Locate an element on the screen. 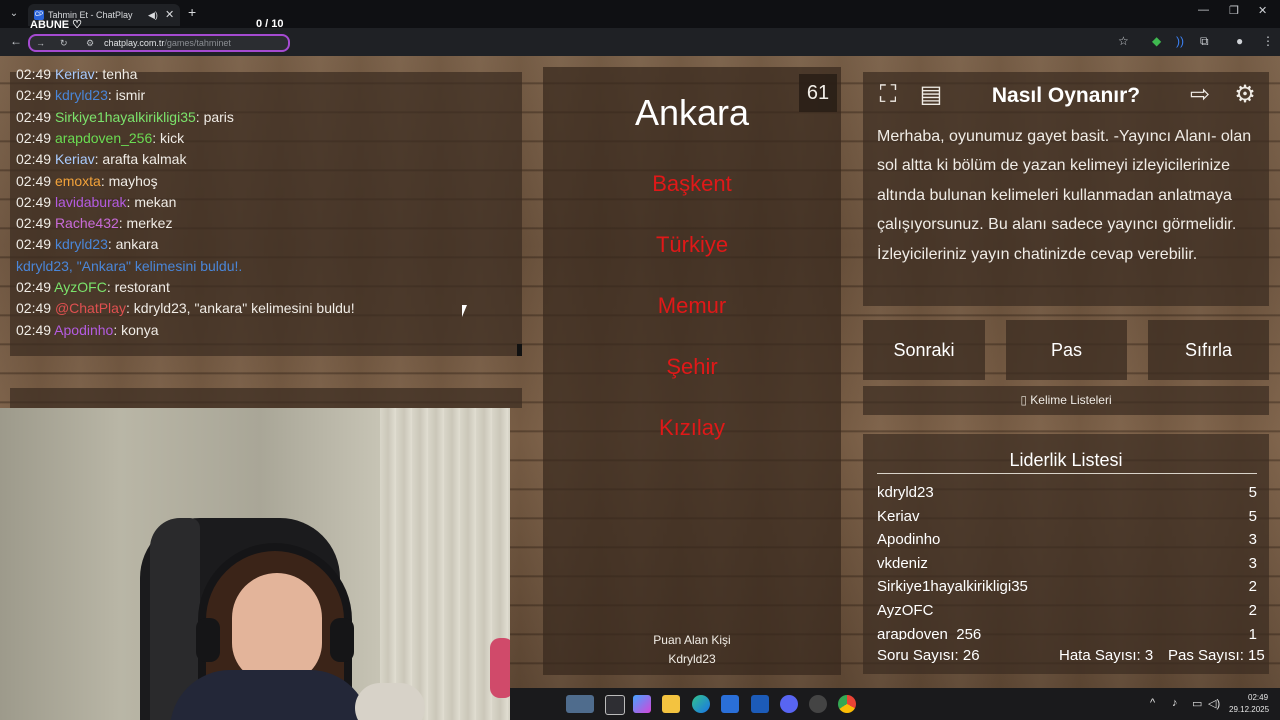 Image resolution: width=1280 pixels, height=720 pixels. mouse-cursor is located at coordinates (467, 311).